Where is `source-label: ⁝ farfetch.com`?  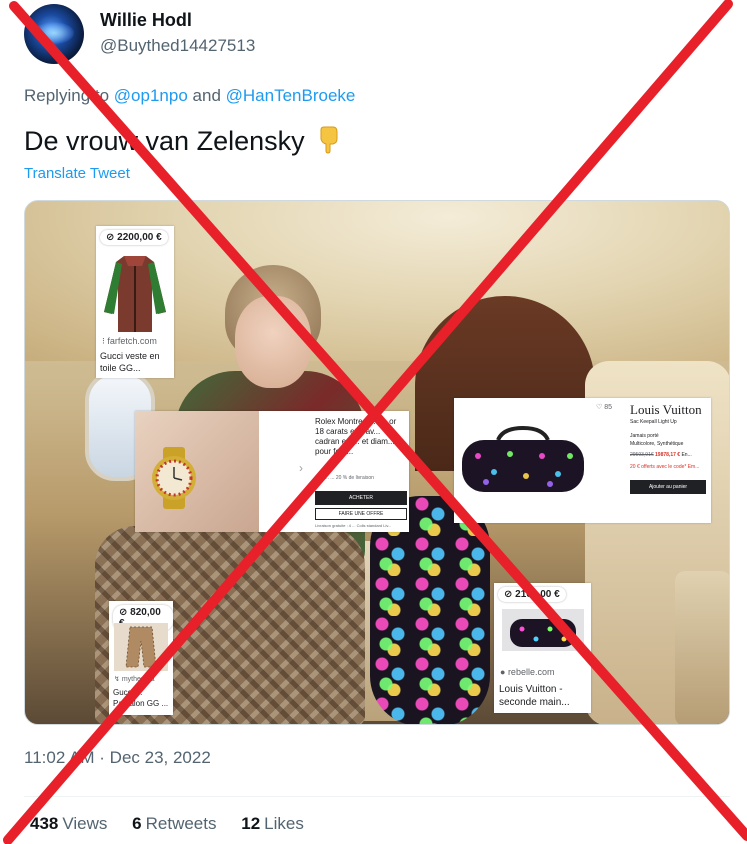
source-label: ⁝ farfetch.com is located at coordinates (129, 341).